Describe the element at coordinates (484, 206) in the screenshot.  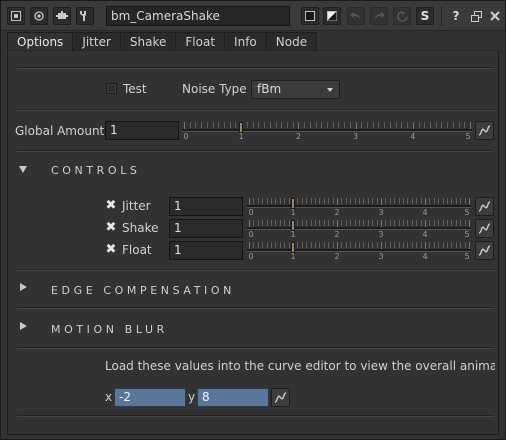
I see `jitter-curve-icon` at that location.